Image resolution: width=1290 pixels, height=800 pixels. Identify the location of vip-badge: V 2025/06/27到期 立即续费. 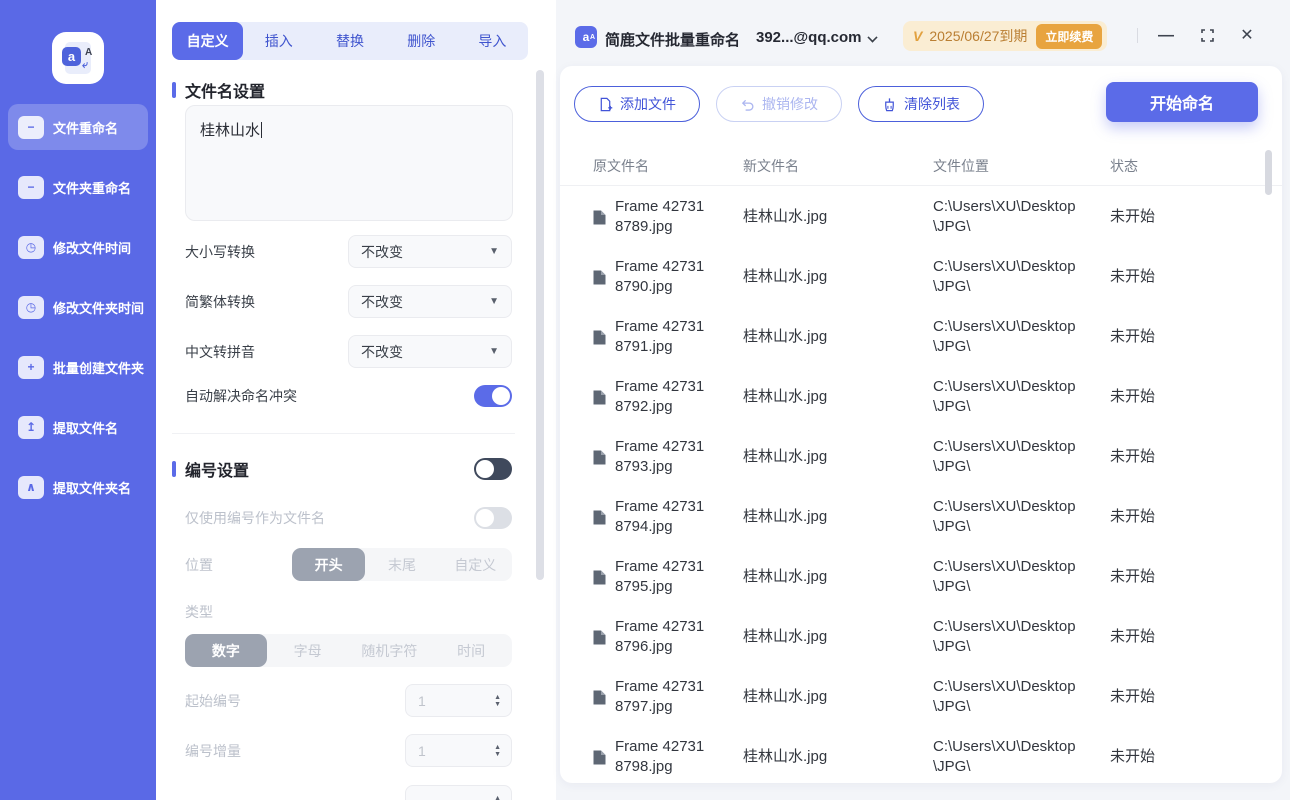
(1005, 36).